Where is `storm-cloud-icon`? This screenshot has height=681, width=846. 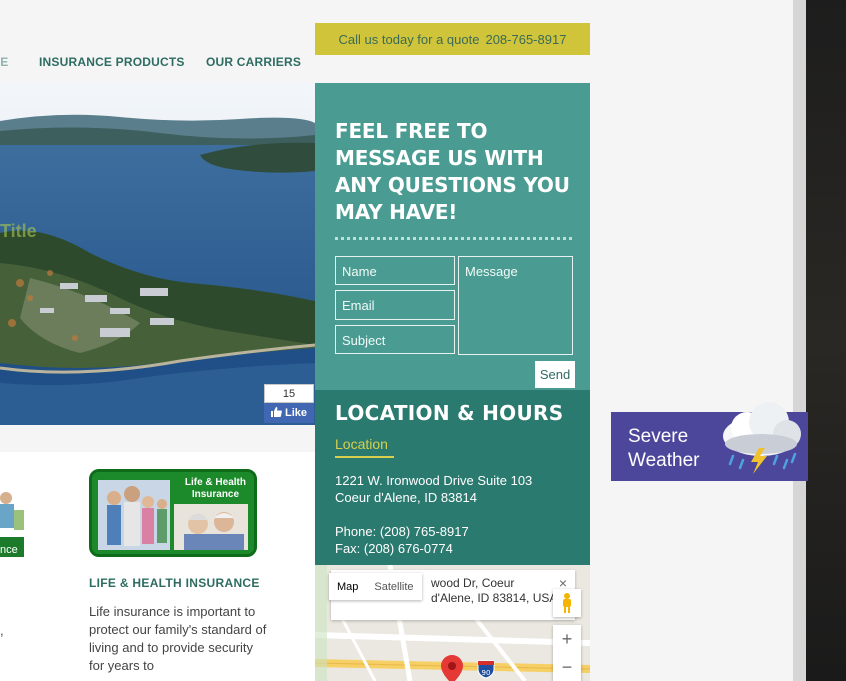 storm-cloud-icon is located at coordinates (761, 440).